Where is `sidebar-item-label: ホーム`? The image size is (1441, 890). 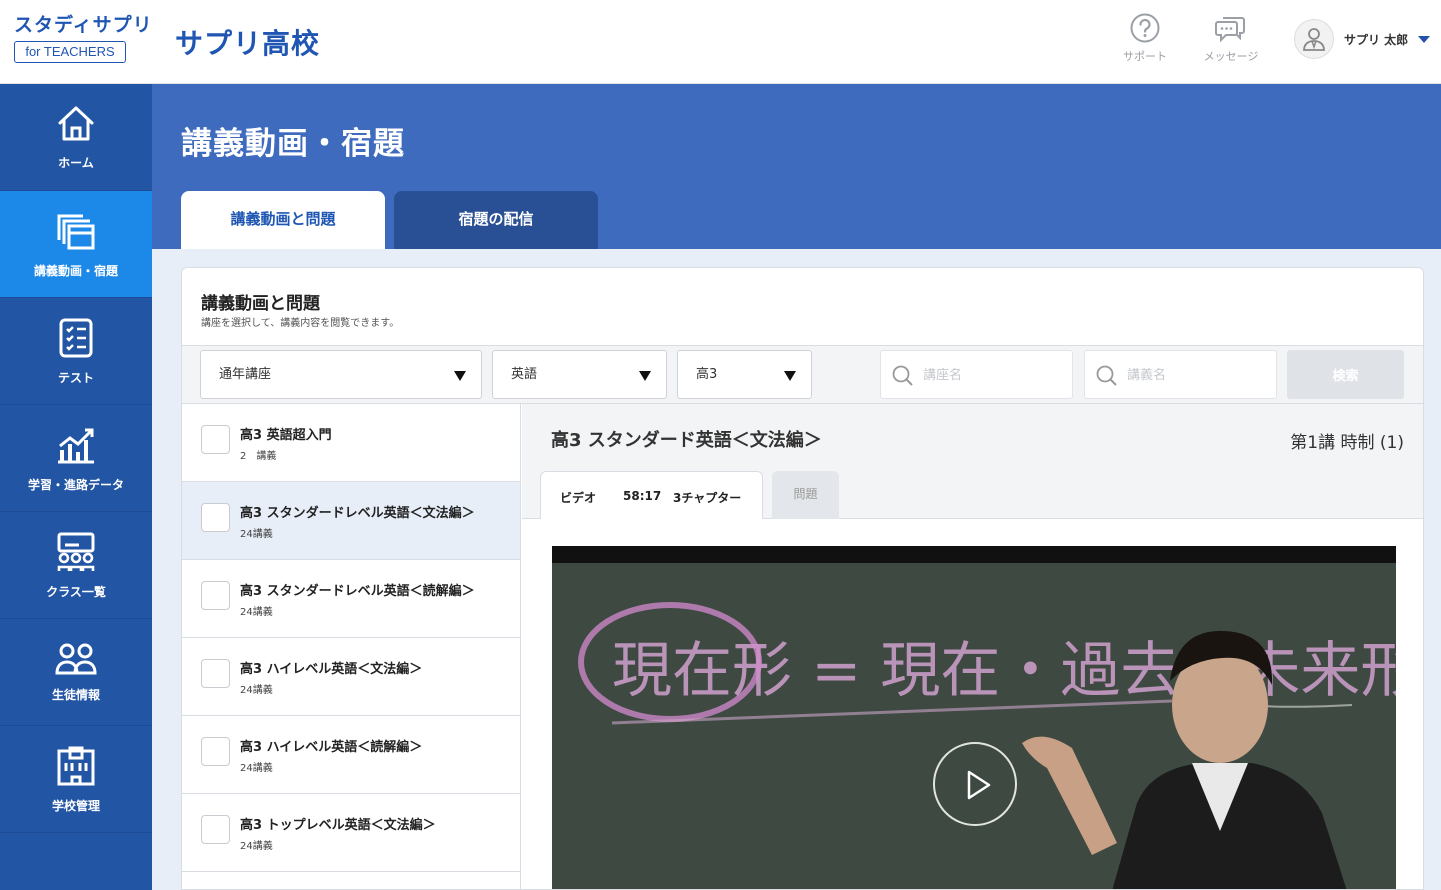 sidebar-item-label: ホーム is located at coordinates (76, 162).